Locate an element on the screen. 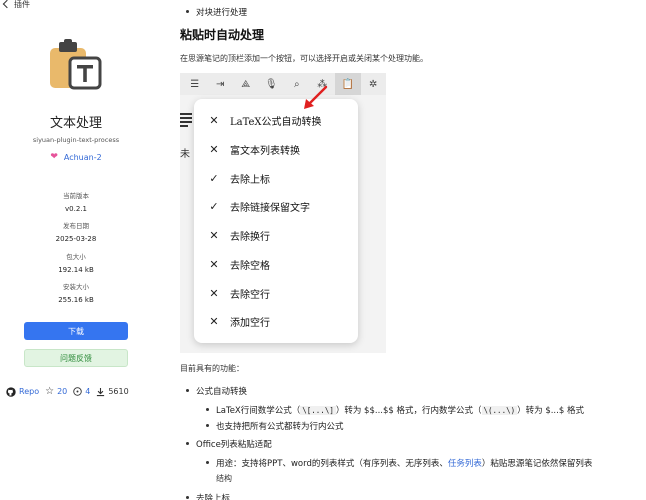  menu-item-label: 添加空行 is located at coordinates (250, 323).